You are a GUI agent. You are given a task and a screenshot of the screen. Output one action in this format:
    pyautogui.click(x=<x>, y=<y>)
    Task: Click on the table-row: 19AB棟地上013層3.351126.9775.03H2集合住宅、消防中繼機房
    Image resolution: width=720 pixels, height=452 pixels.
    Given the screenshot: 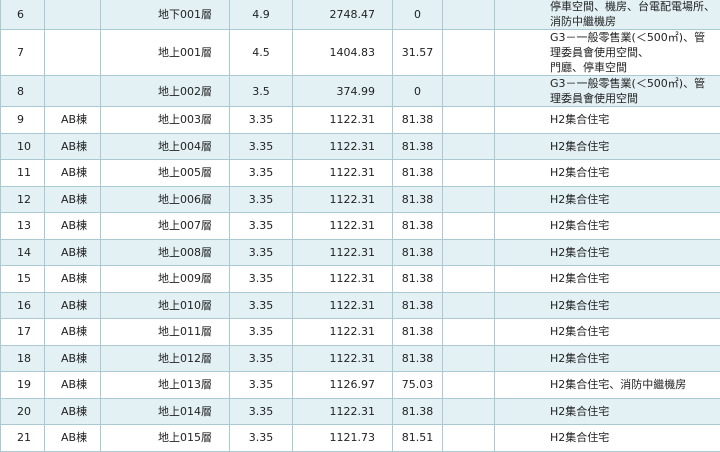 What is the action you would take?
    pyautogui.click(x=360, y=385)
    